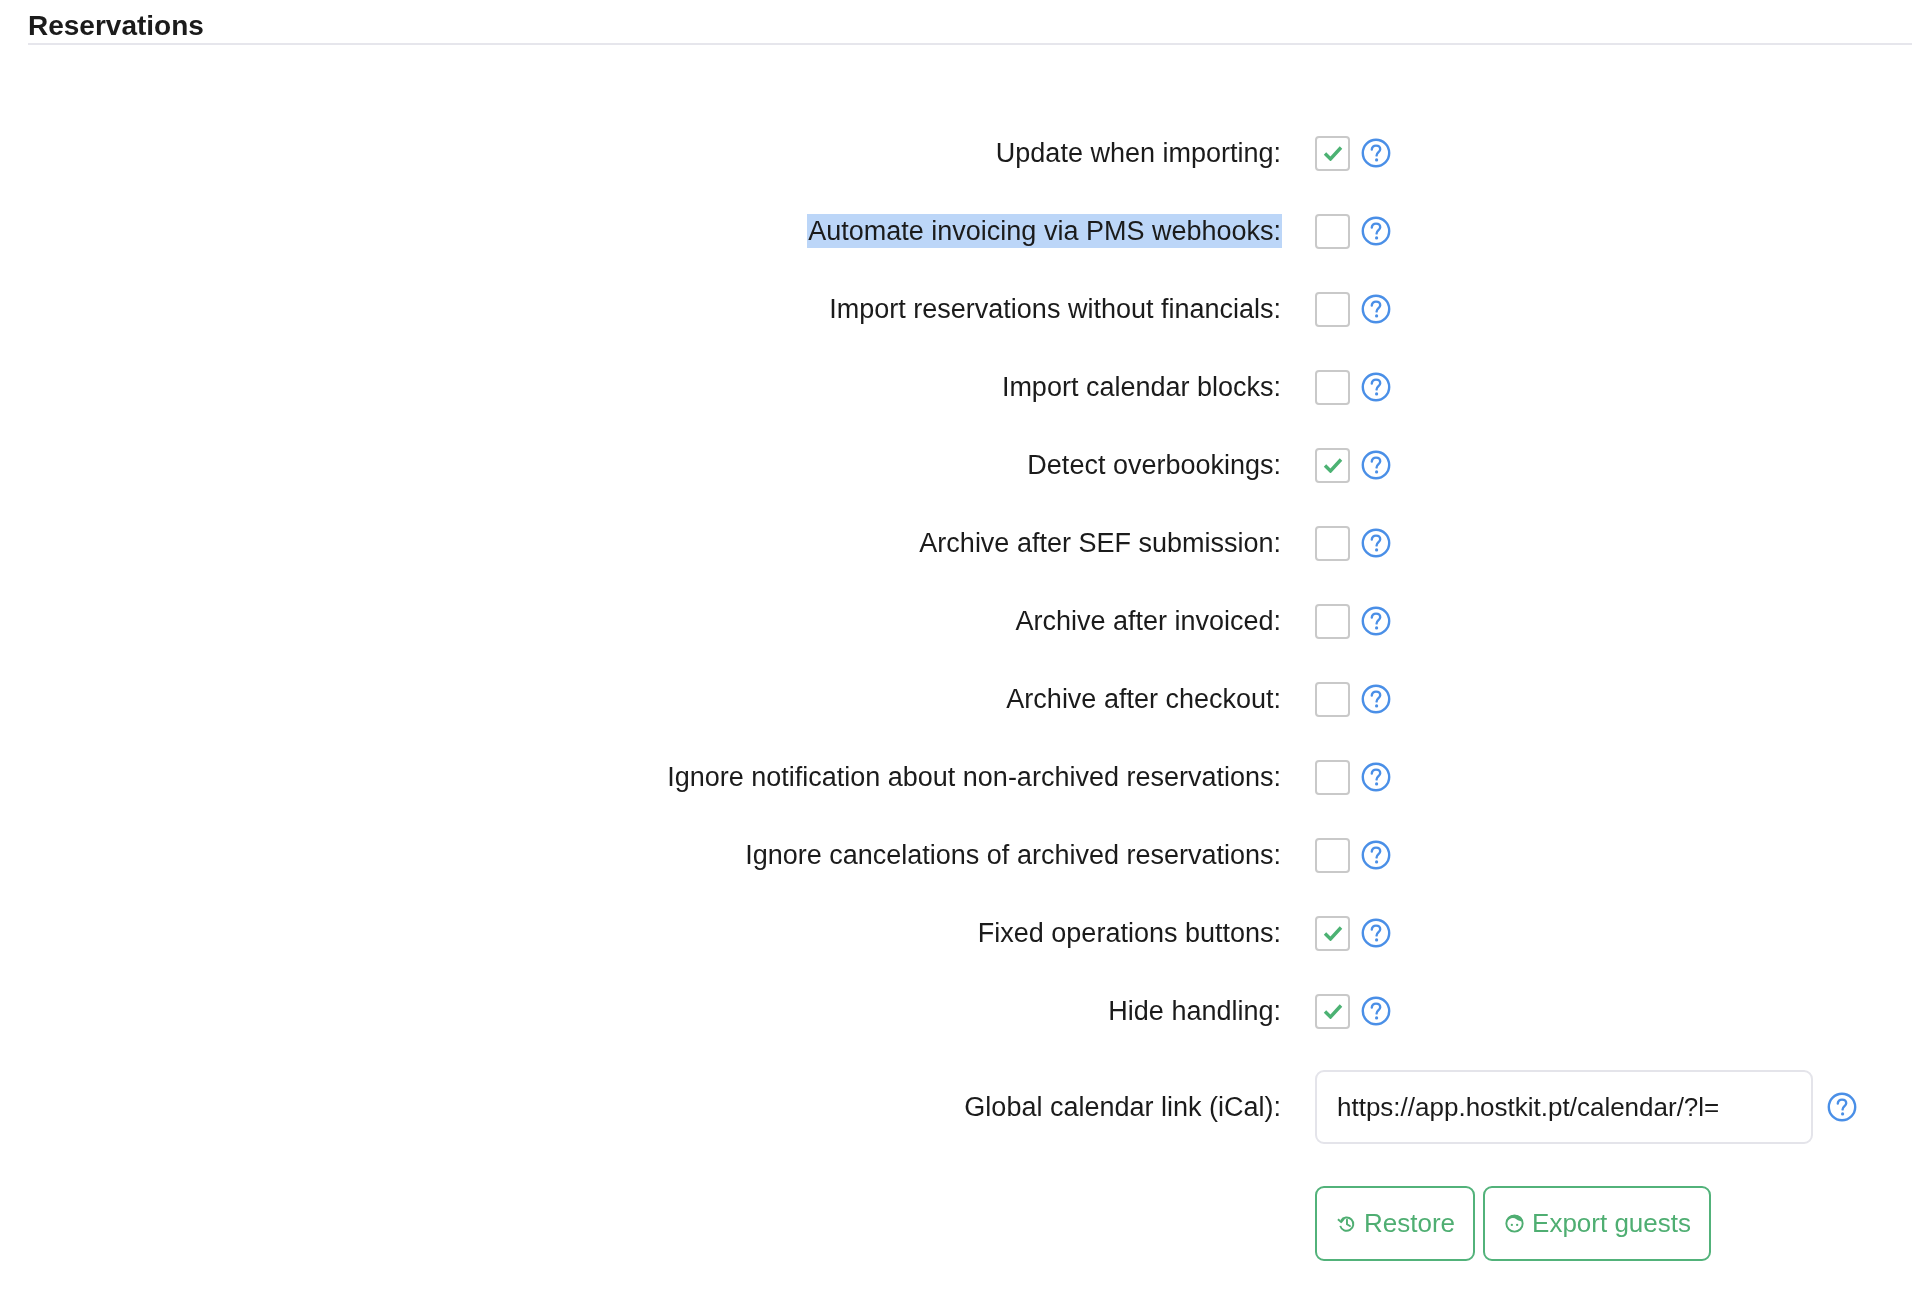 This screenshot has height=1314, width=1912. I want to click on setting-label: Detect overbookings:, so click(1154, 465).